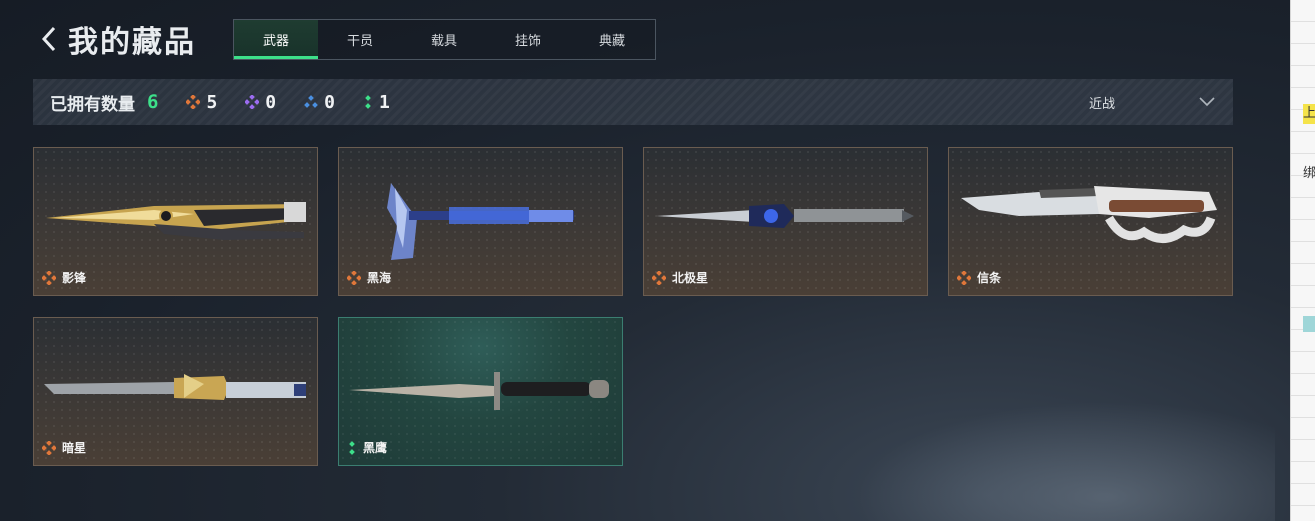  What do you see at coordinates (132, 42) in the screenshot?
I see `page-title: 我的藏品` at bounding box center [132, 42].